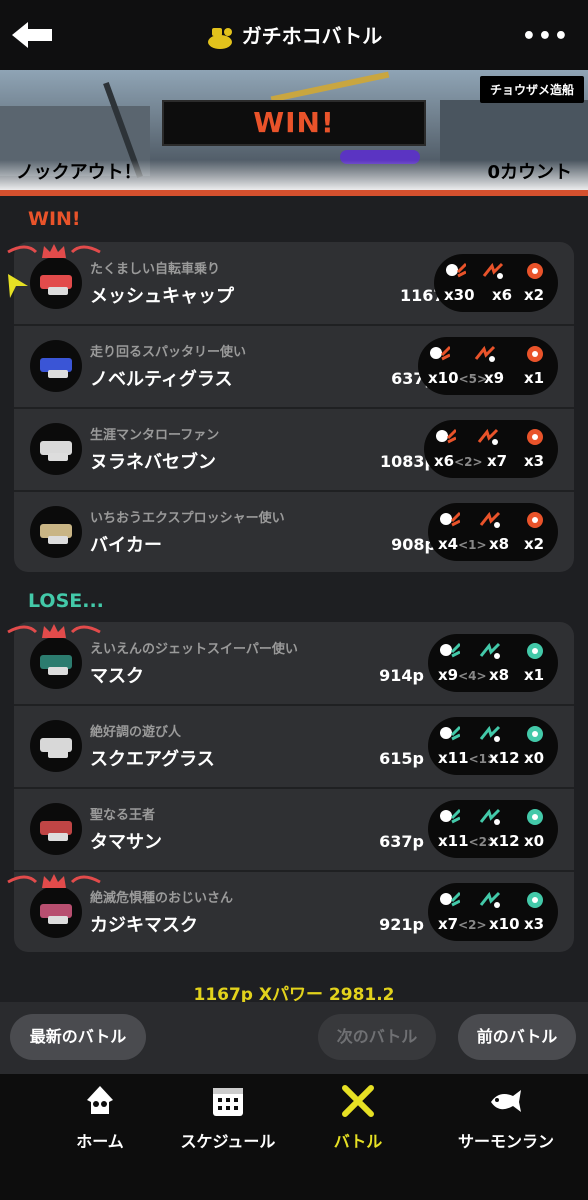 The image size is (588, 1200). What do you see at coordinates (468, 462) in the screenshot?
I see `assist-count: <2>` at bounding box center [468, 462].